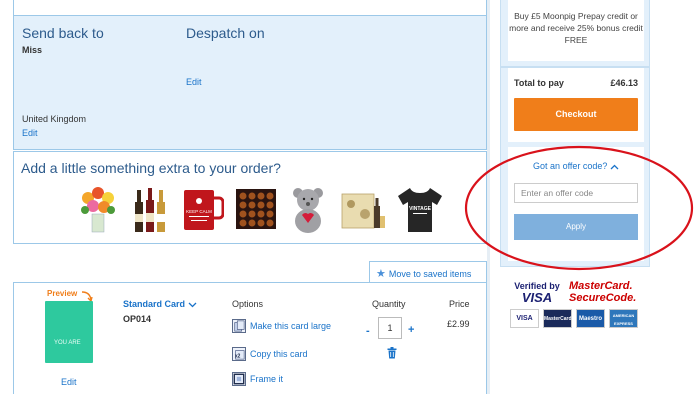 This screenshot has height=394, width=700. I want to click on send-back-country: United Kingdom, so click(54, 119).